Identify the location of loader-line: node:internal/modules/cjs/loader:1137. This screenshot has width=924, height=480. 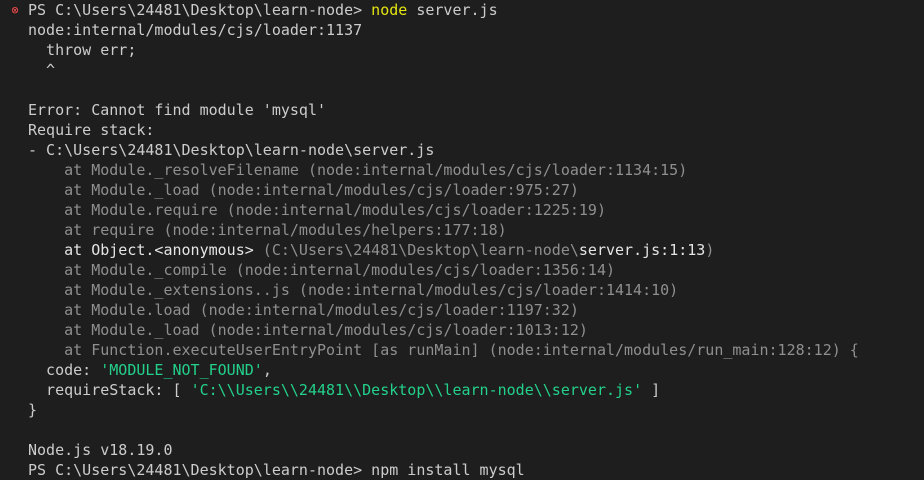
(195, 30).